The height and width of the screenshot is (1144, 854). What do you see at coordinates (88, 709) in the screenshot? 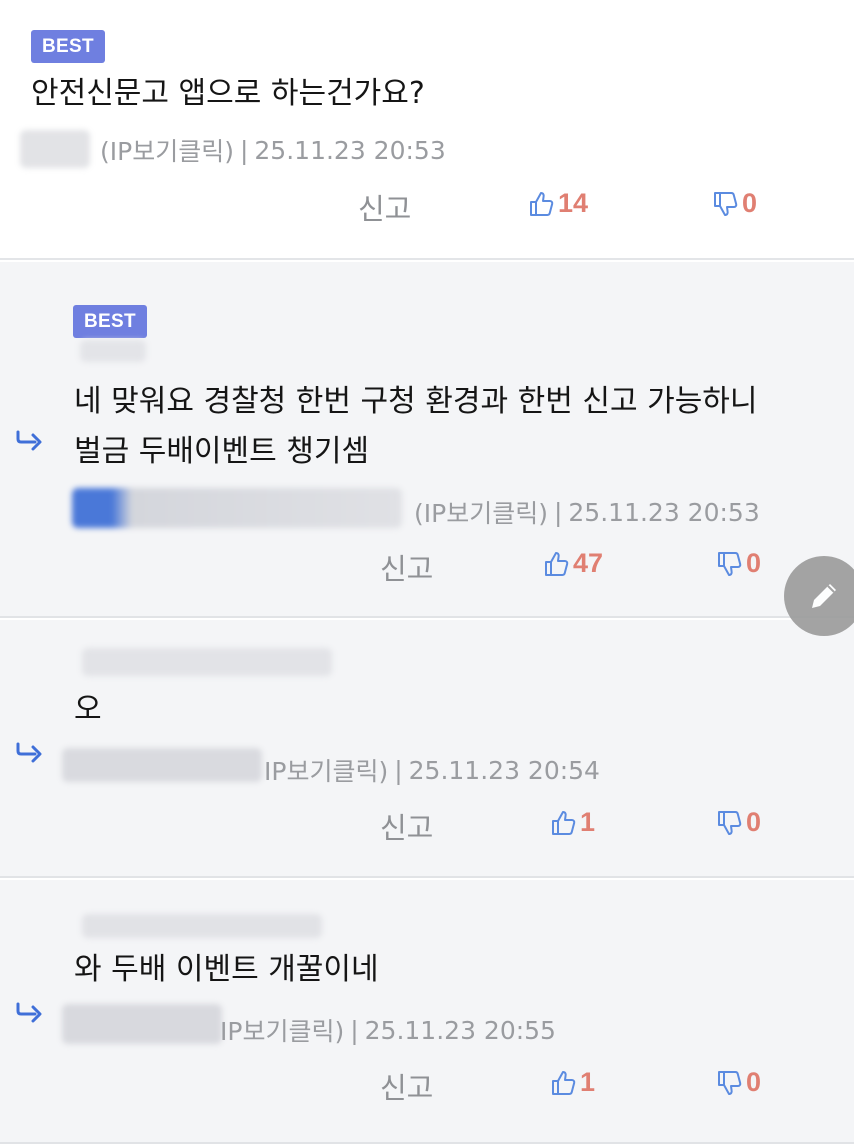
I see `comment-text: 오` at bounding box center [88, 709].